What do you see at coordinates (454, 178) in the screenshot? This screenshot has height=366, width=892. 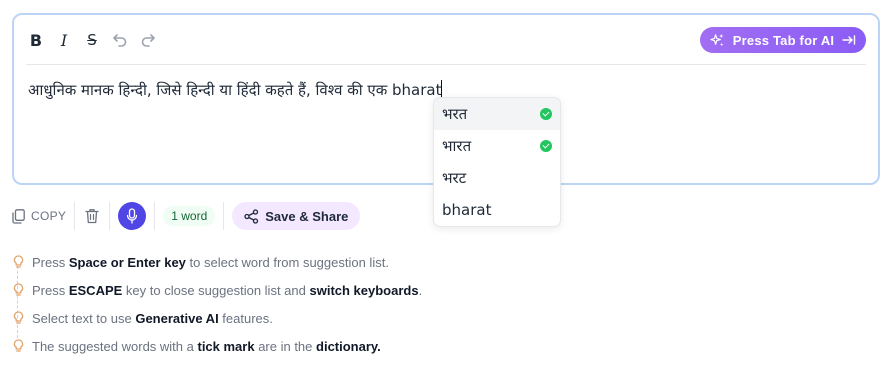 I see `suggestion-text: भरट` at bounding box center [454, 178].